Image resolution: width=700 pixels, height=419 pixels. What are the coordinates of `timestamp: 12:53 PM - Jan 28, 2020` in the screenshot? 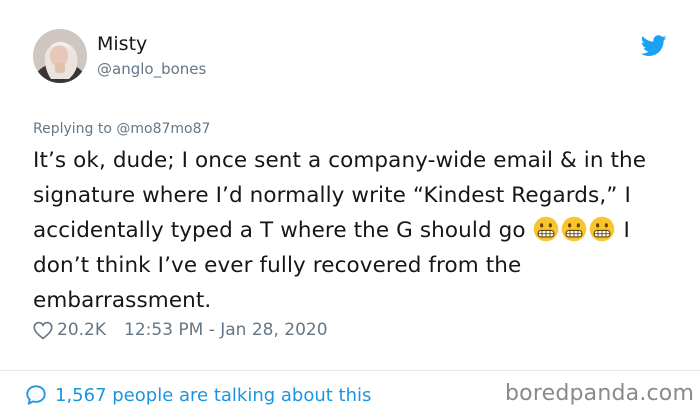 It's located at (226, 330).